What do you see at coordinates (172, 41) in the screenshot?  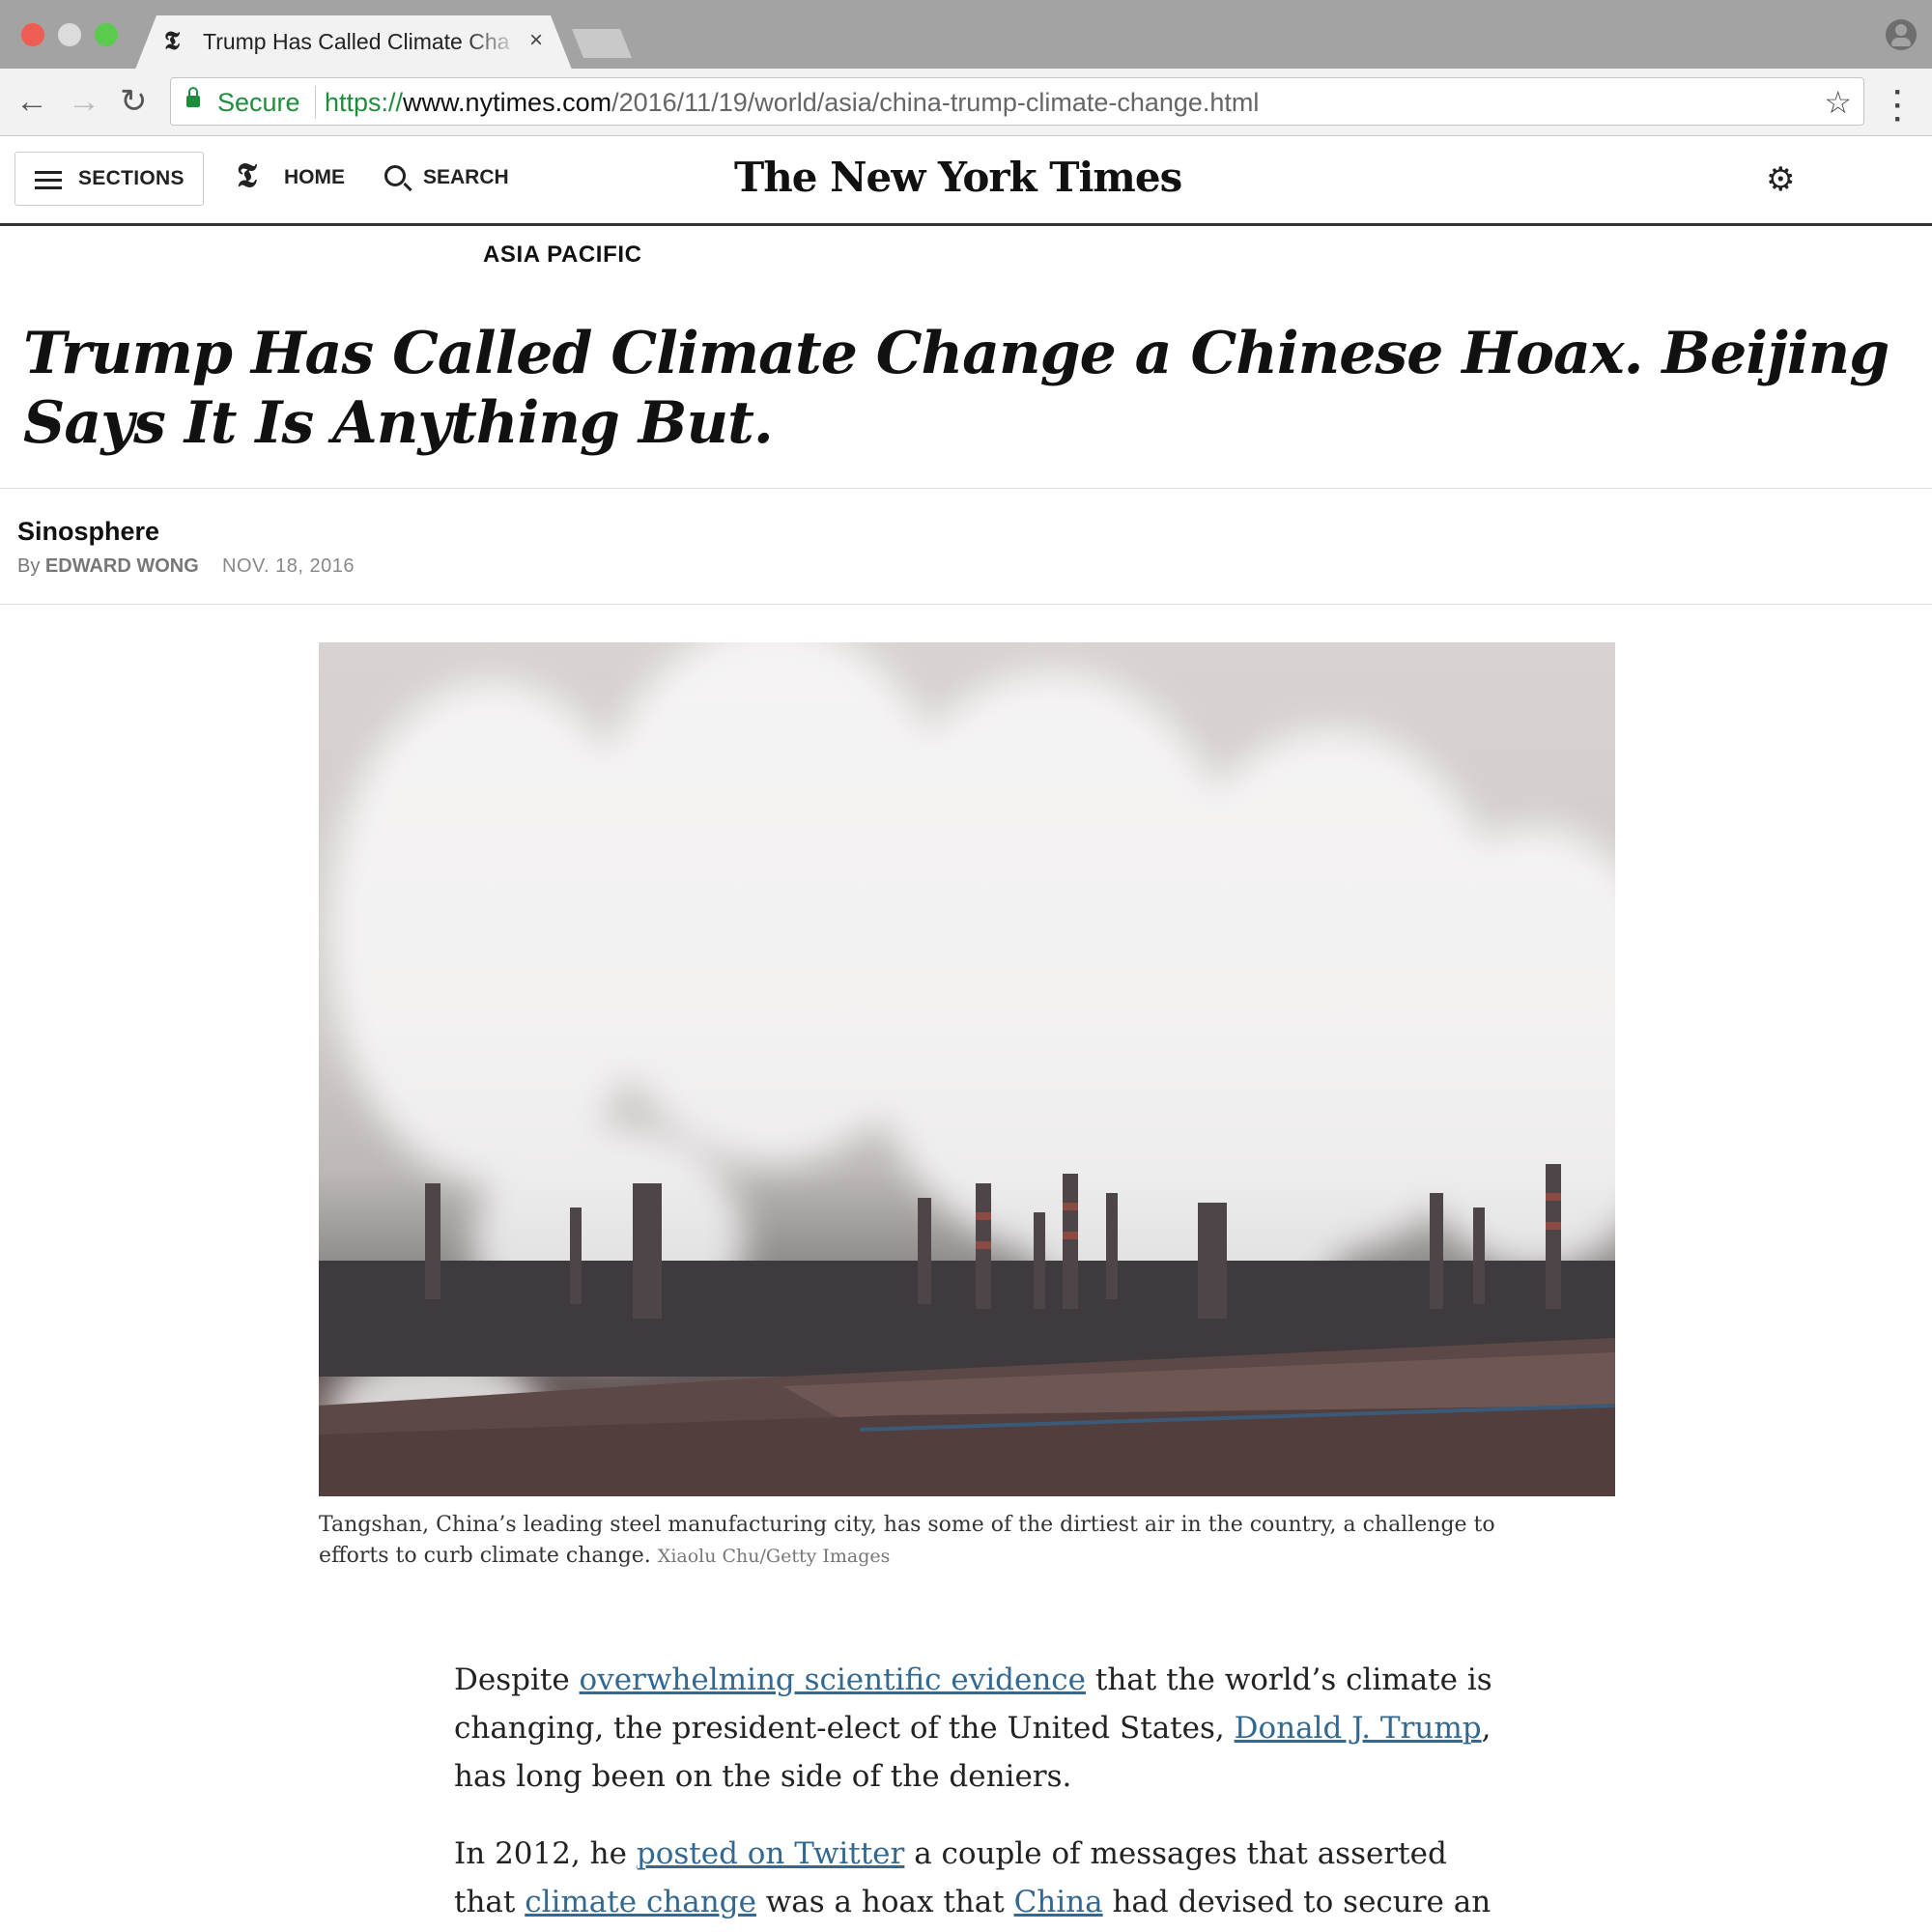 I see `nyt-favicon-icon: 𝕿` at bounding box center [172, 41].